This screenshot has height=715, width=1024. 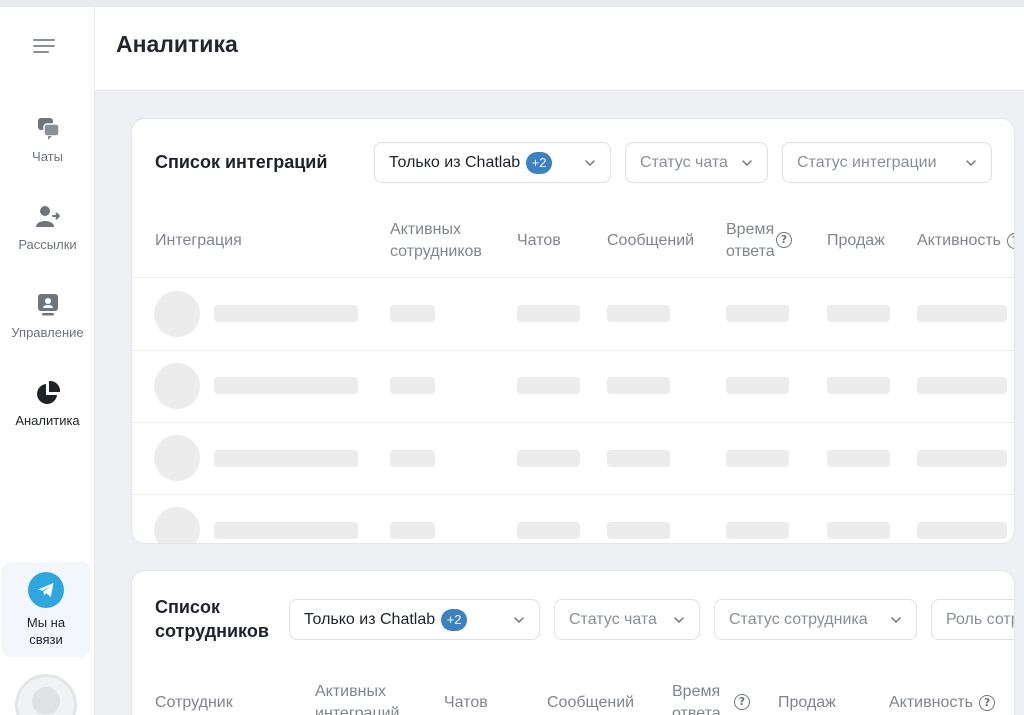 I want to click on employee-chat-status-dropdown: Статус чата, so click(x=627, y=619).